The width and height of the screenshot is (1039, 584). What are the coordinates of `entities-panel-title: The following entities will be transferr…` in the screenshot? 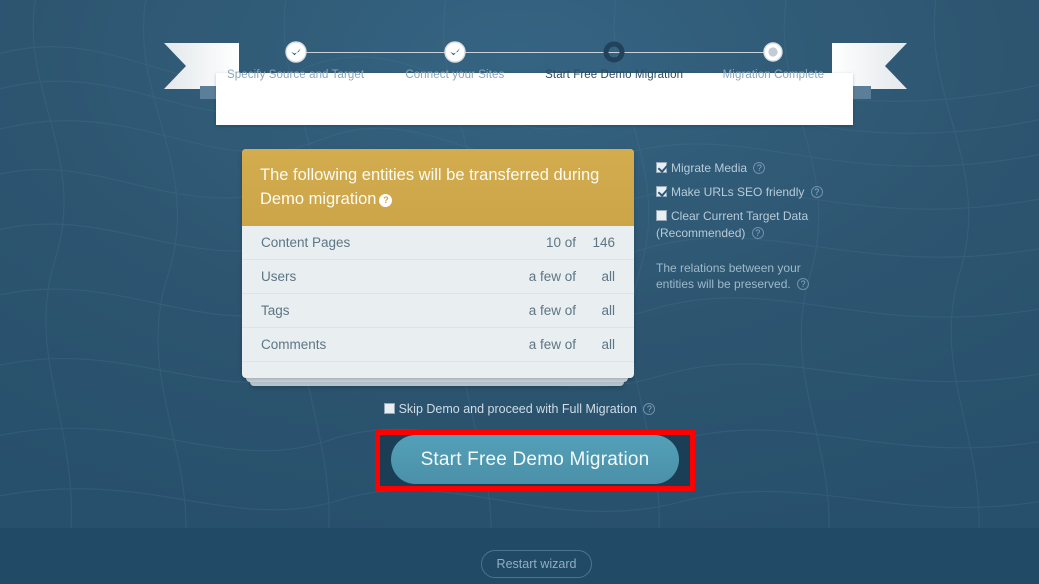 It's located at (438, 187).